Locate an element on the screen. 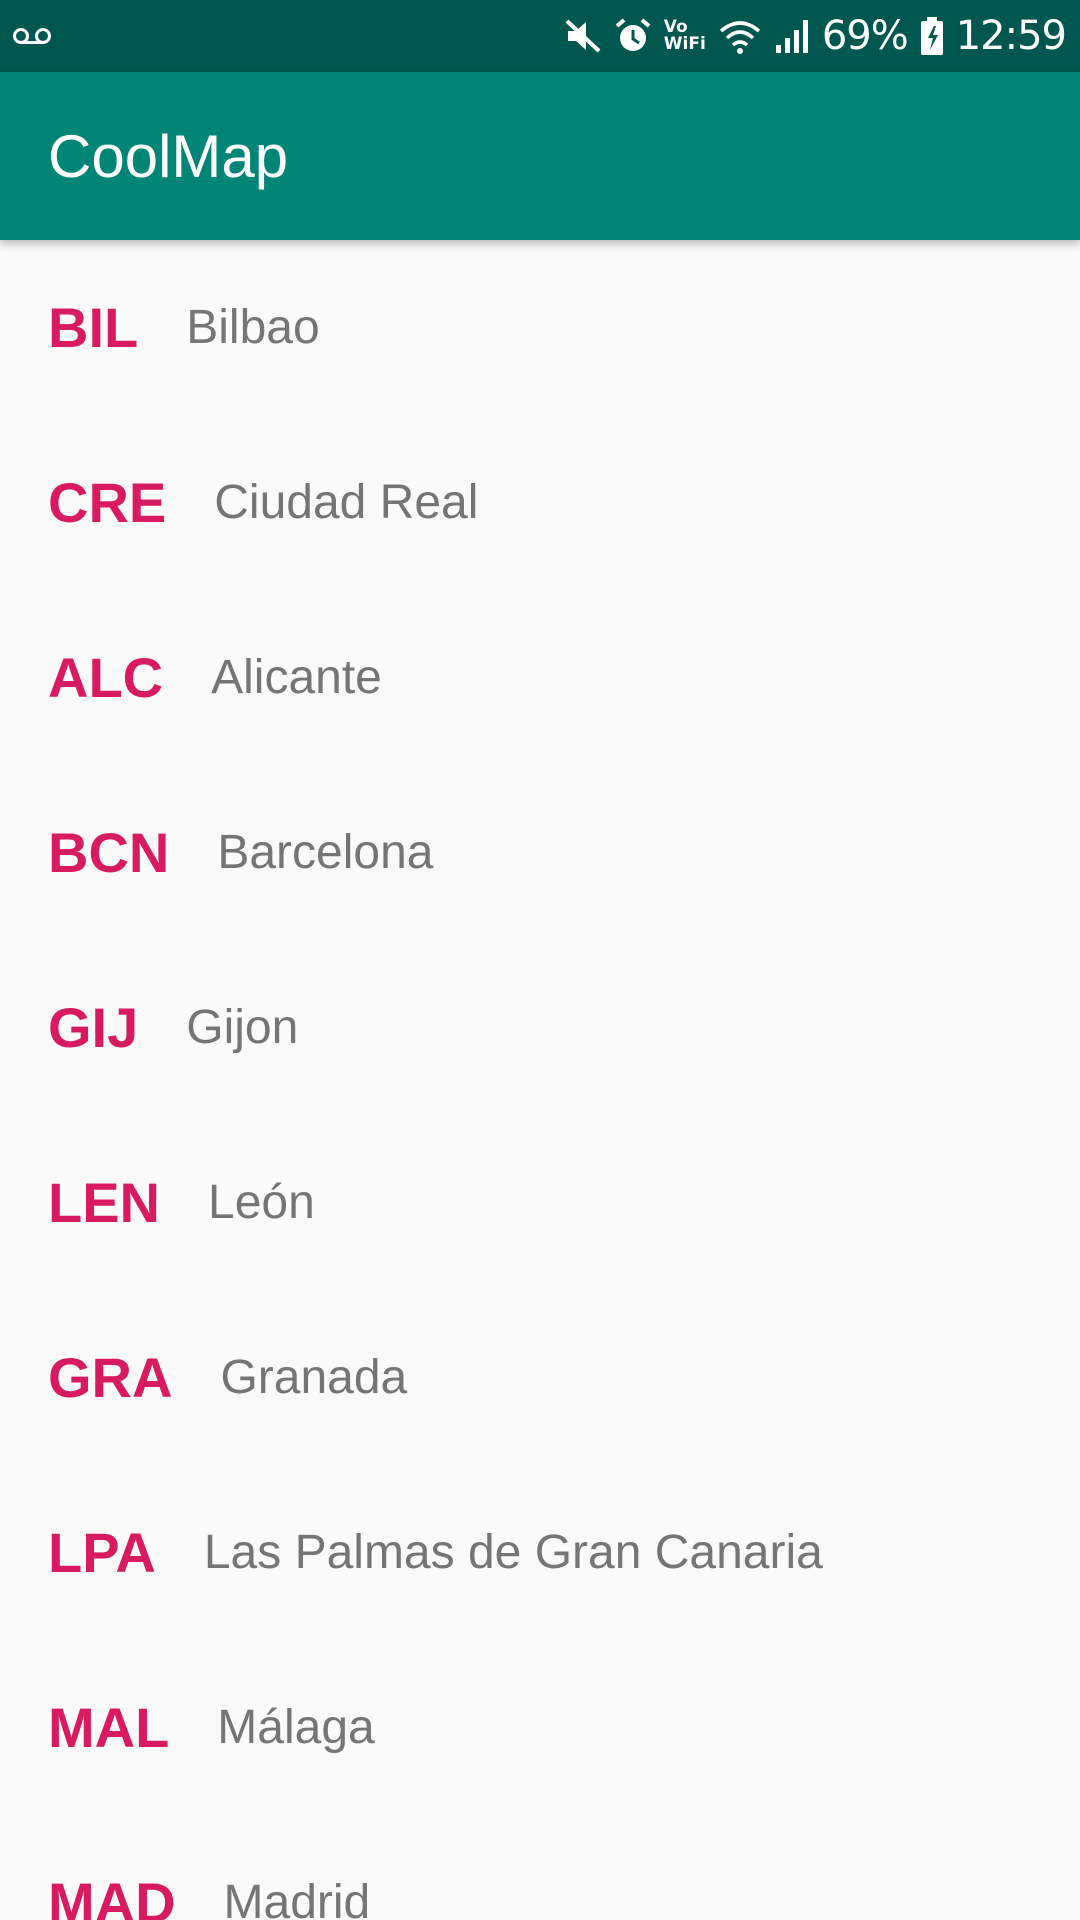  airport-code: ALC is located at coordinates (106, 677).